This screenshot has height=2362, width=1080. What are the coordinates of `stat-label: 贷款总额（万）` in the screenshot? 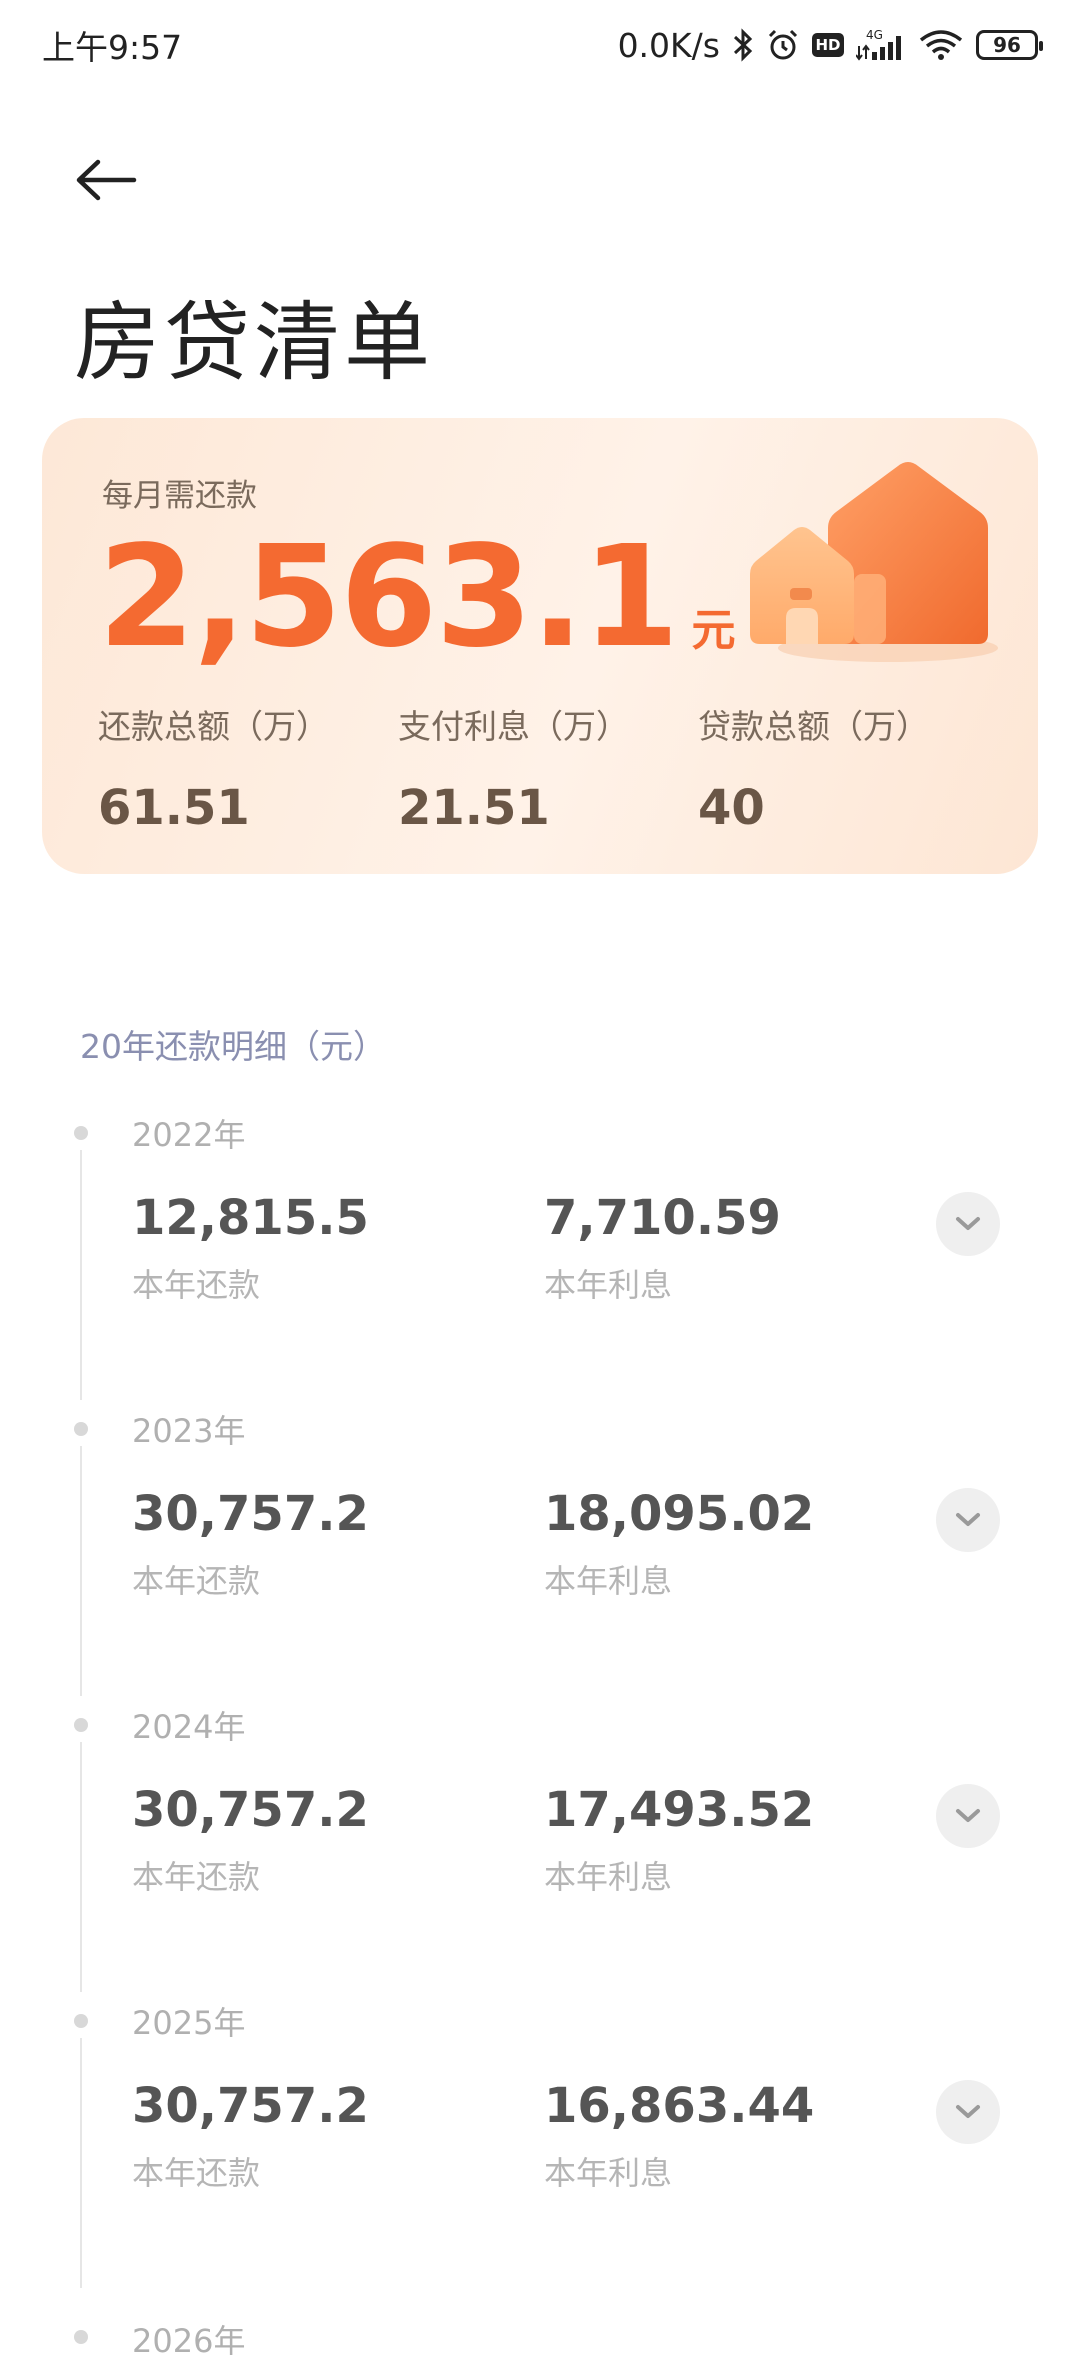 It's located at (813, 726).